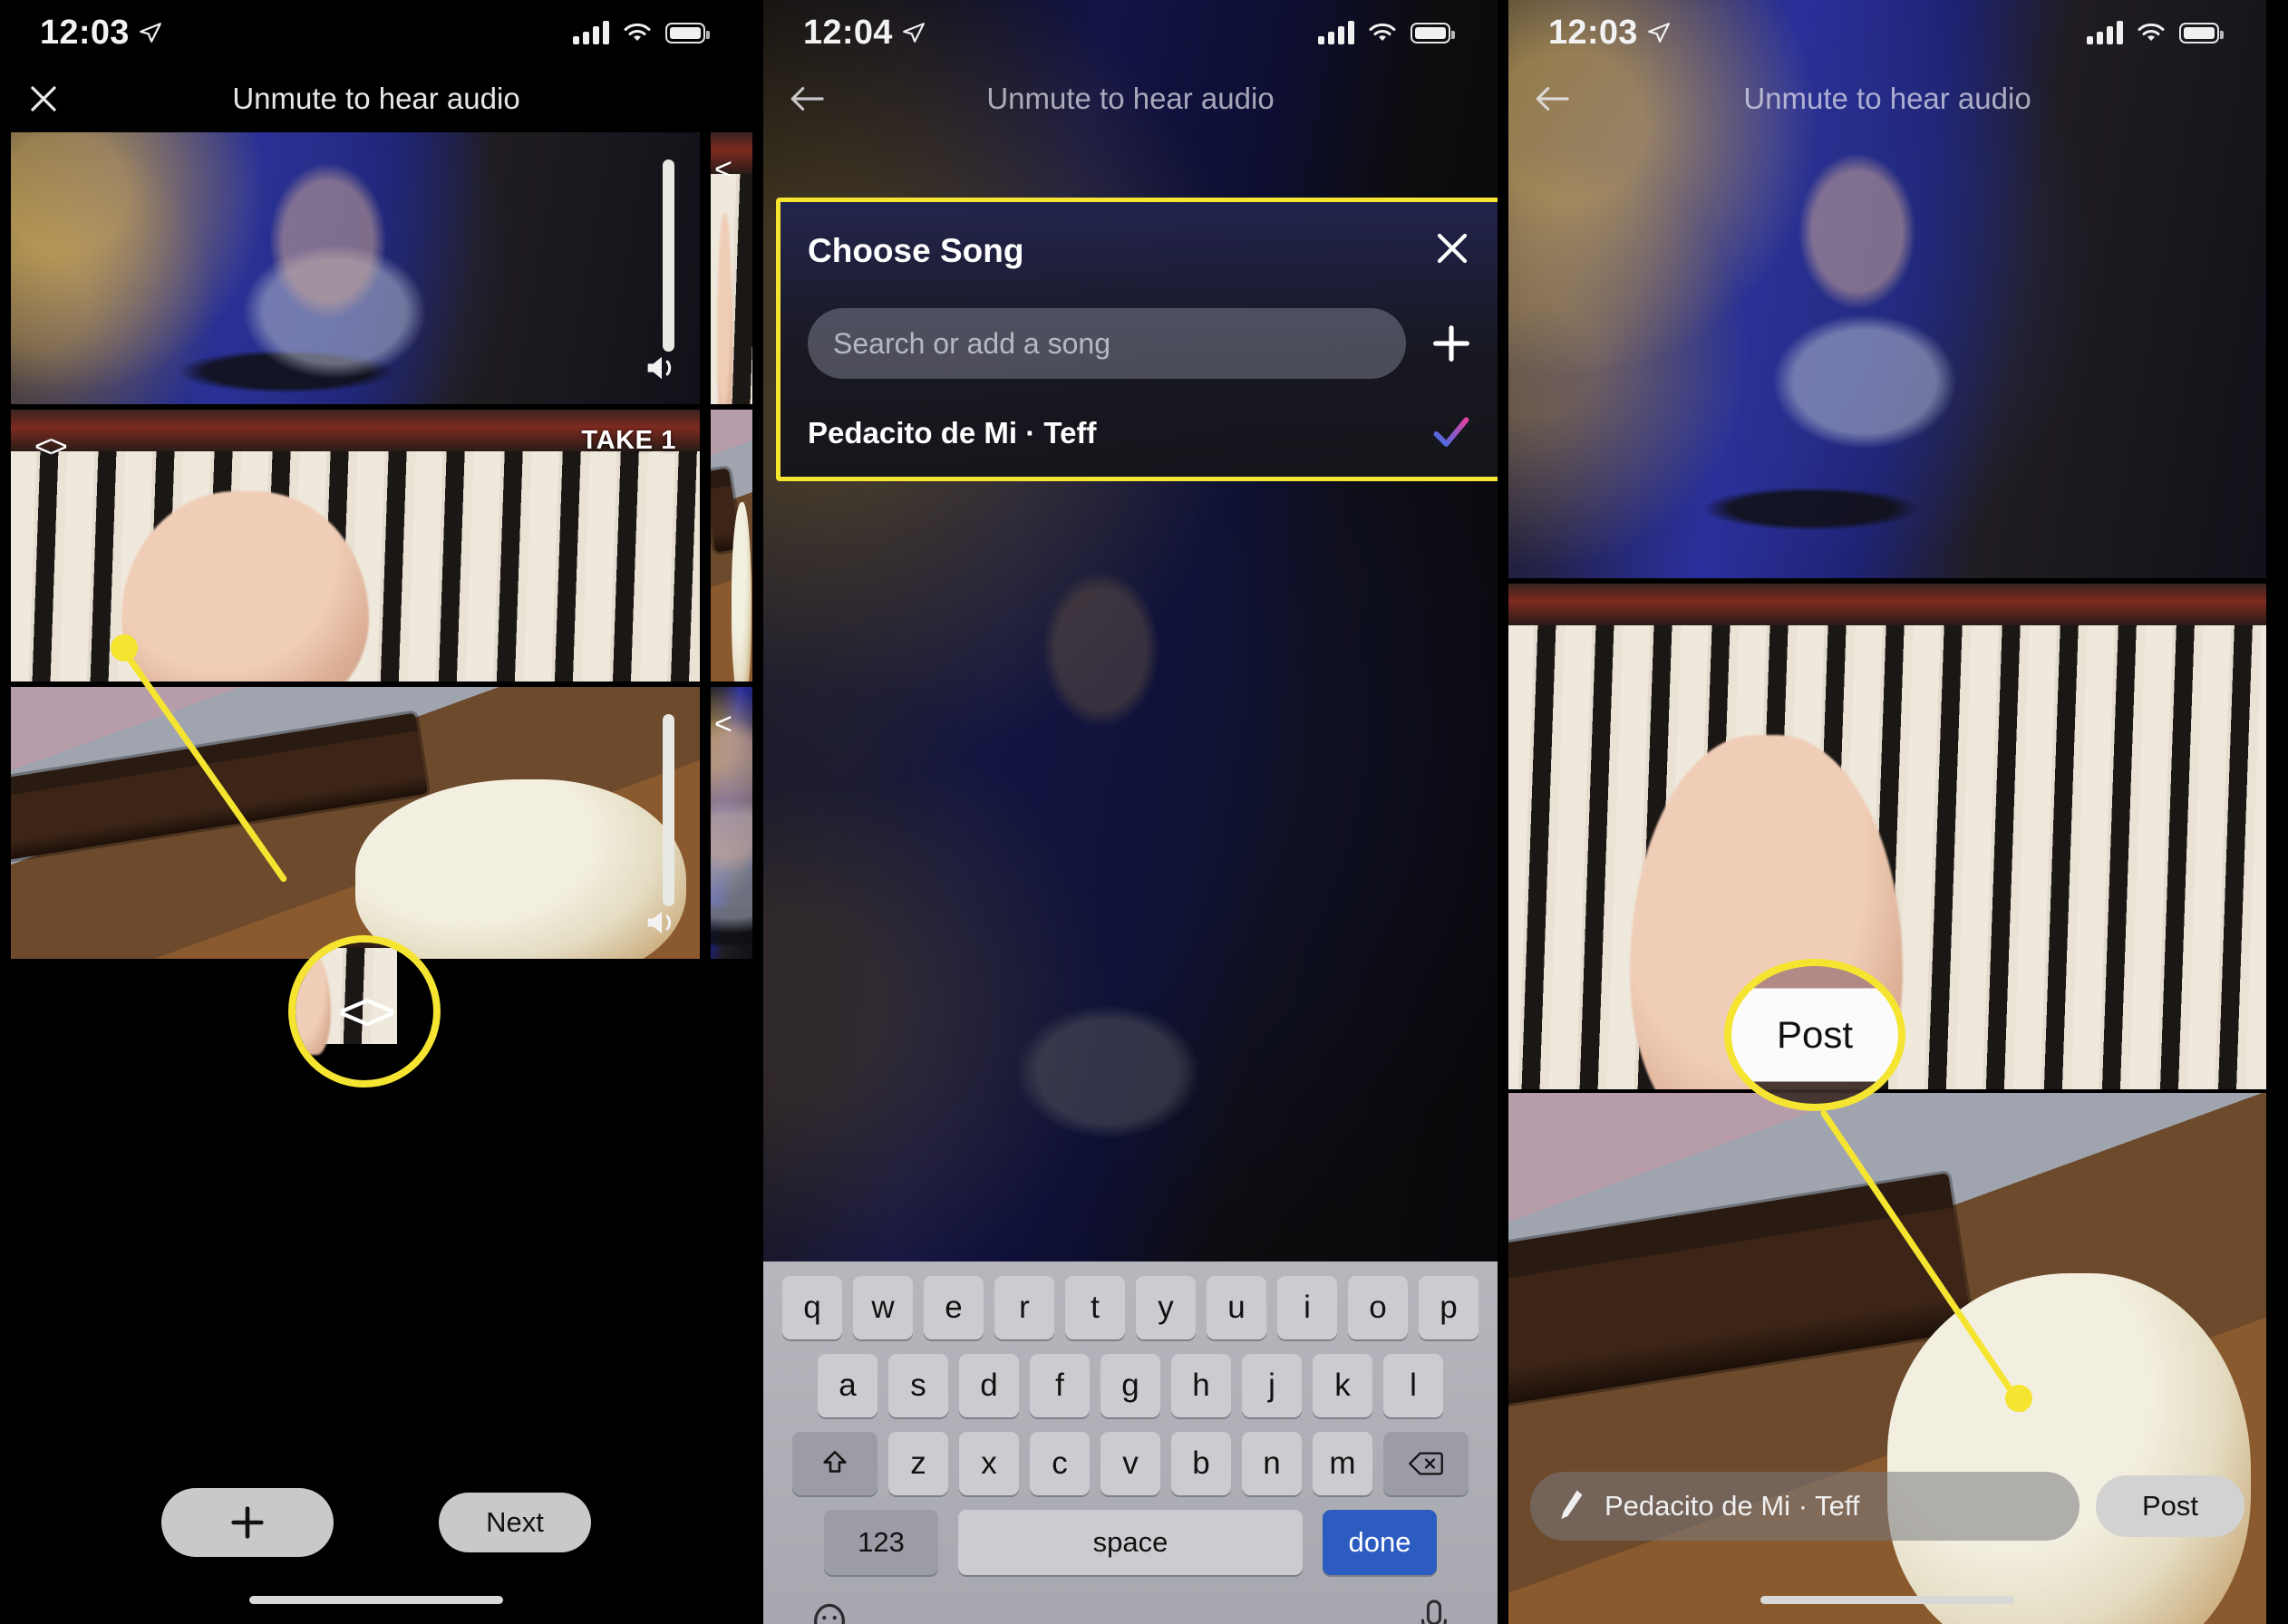  Describe the element at coordinates (731, 546) in the screenshot. I see `clip-peek-next` at that location.